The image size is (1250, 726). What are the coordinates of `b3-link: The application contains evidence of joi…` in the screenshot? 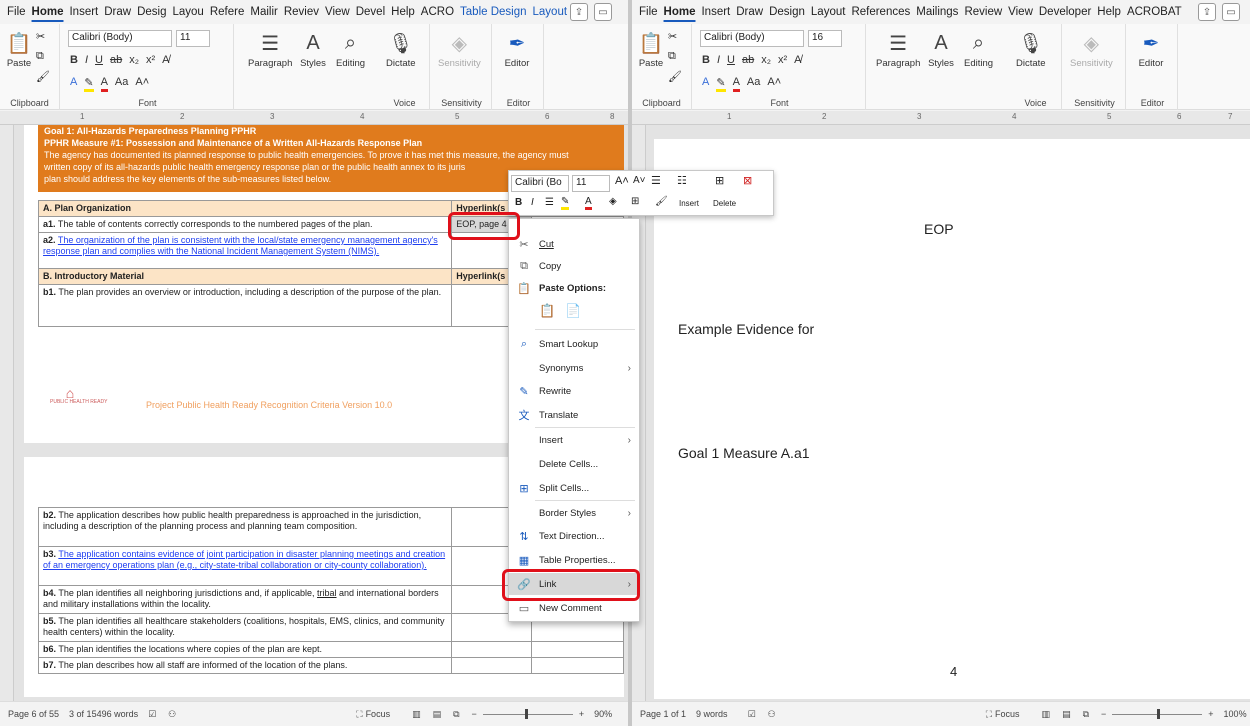 It's located at (244, 559).